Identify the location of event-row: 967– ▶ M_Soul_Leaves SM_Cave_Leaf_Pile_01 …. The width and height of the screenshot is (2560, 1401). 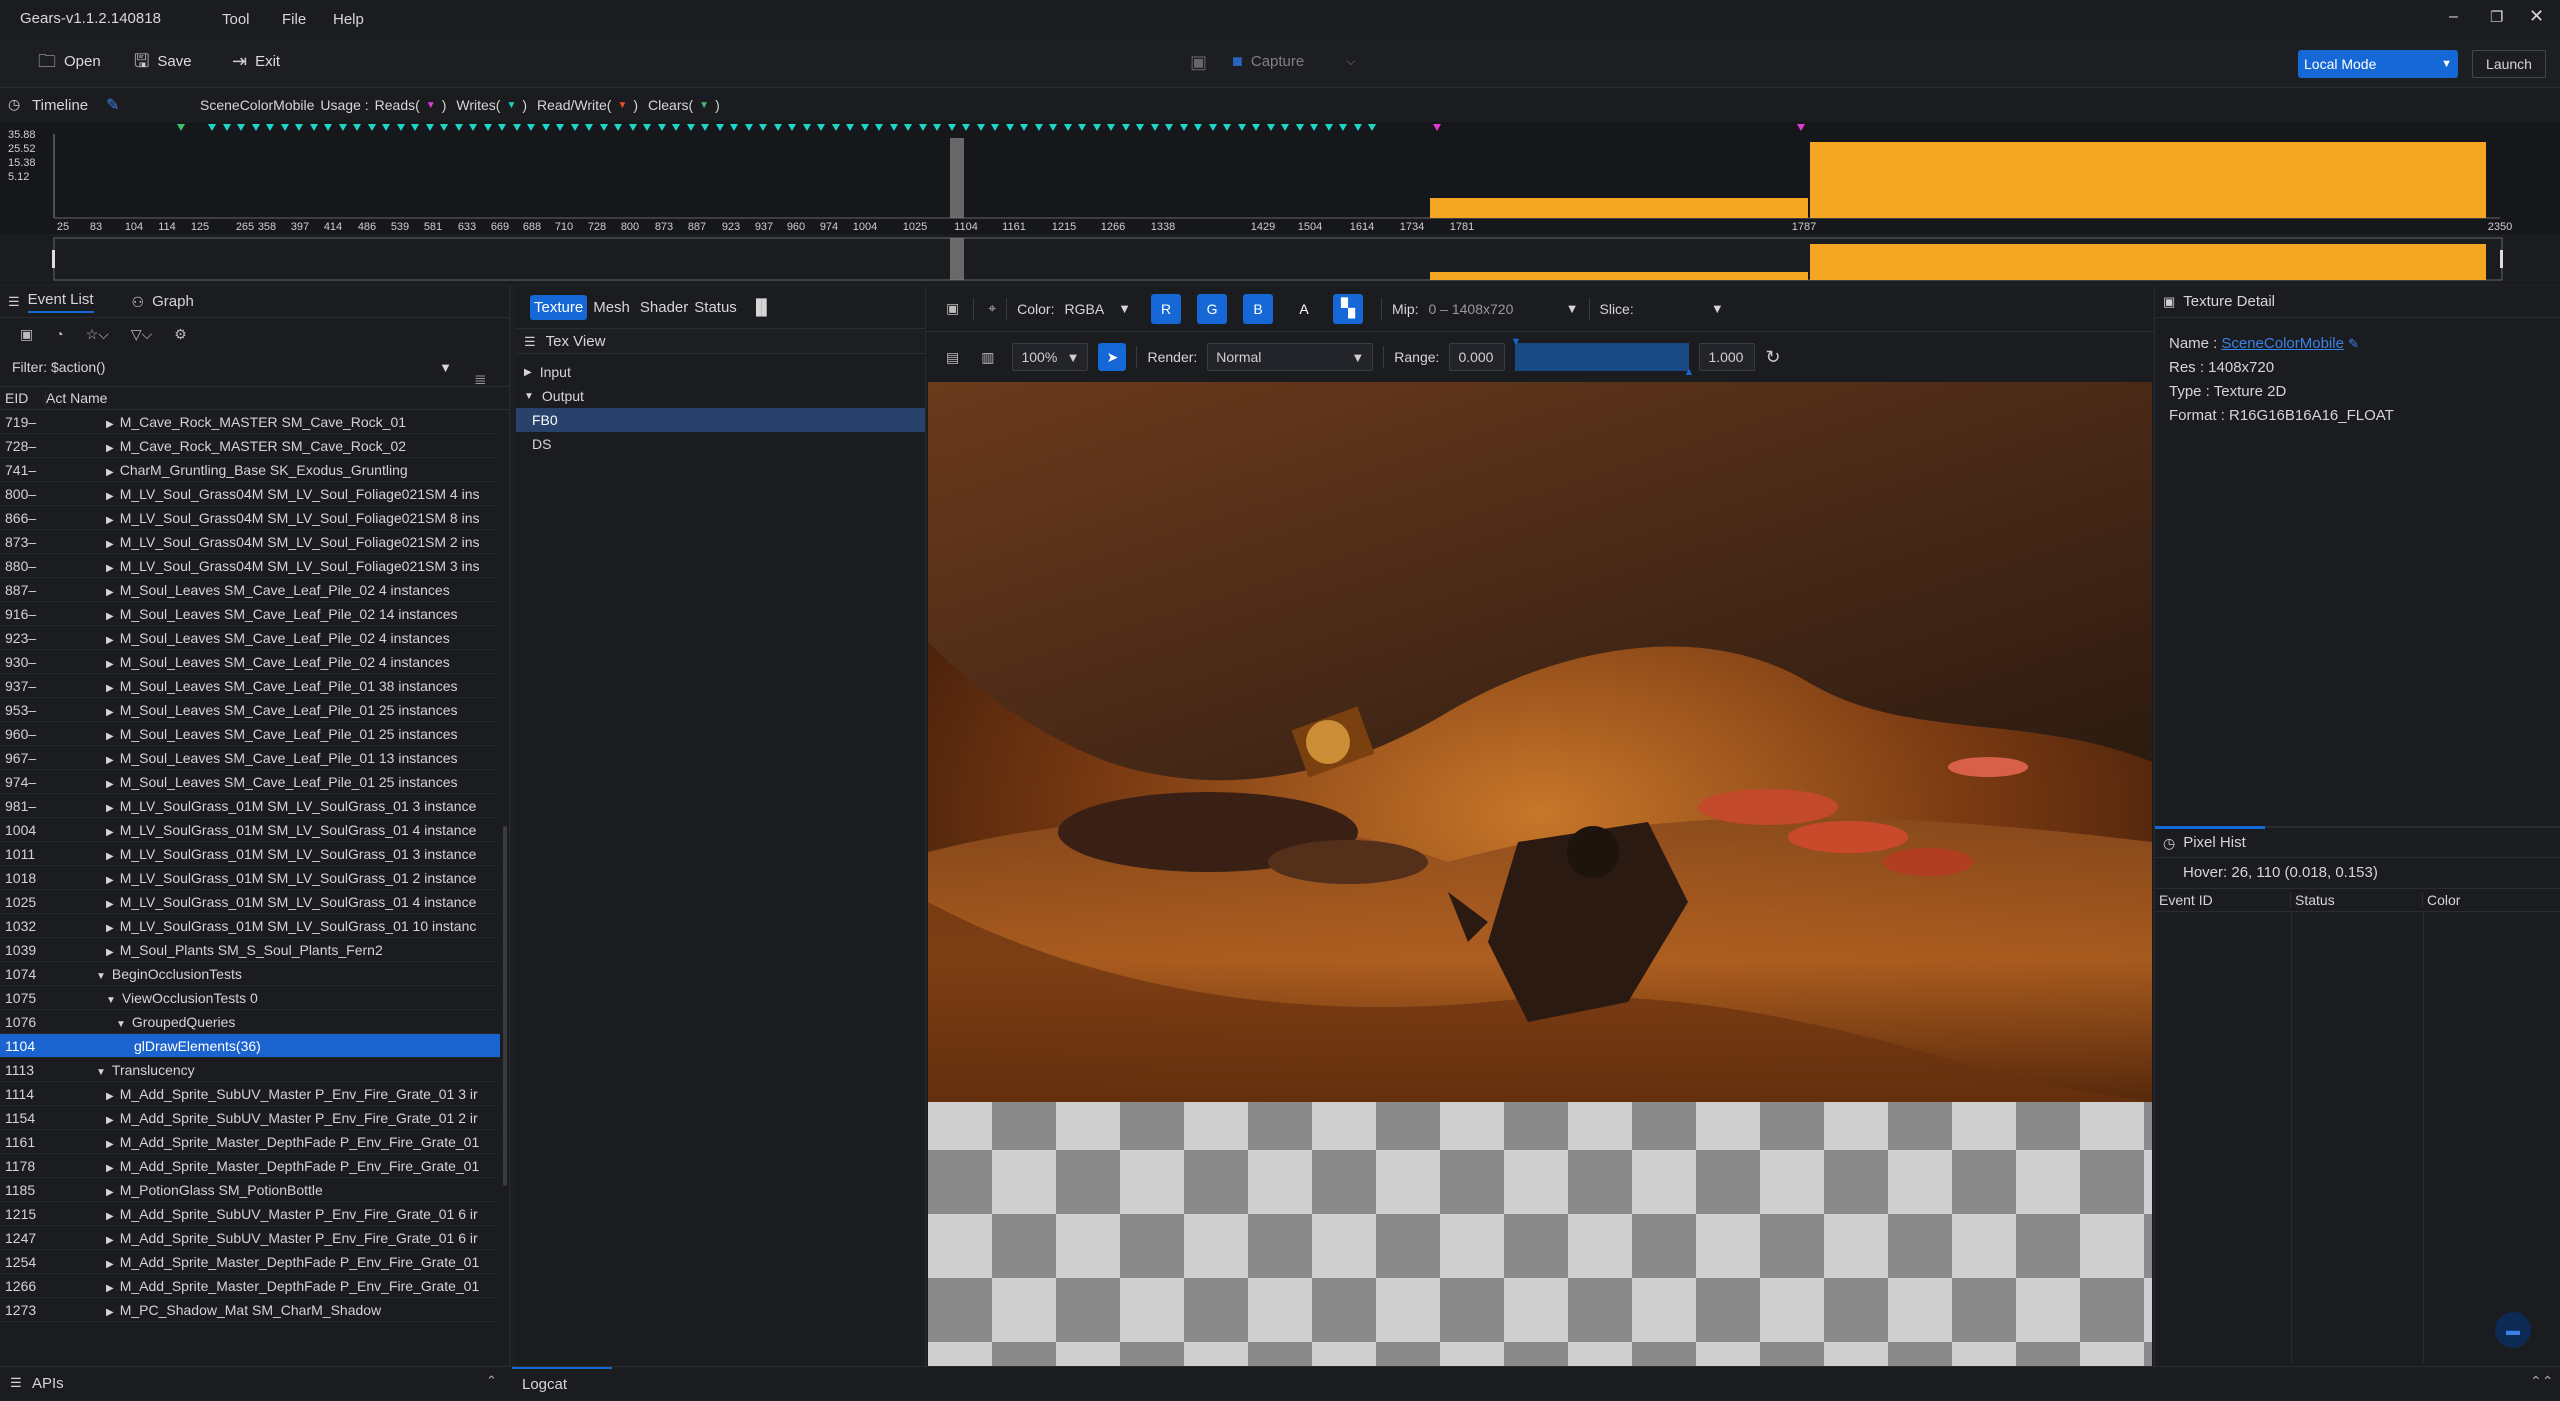
(250, 758).